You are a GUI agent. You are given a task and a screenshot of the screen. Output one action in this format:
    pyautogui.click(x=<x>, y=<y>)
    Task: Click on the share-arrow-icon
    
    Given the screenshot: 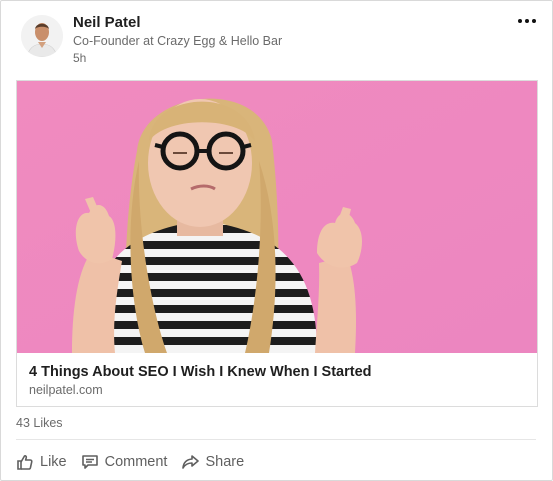 What is the action you would take?
    pyautogui.click(x=190, y=462)
    